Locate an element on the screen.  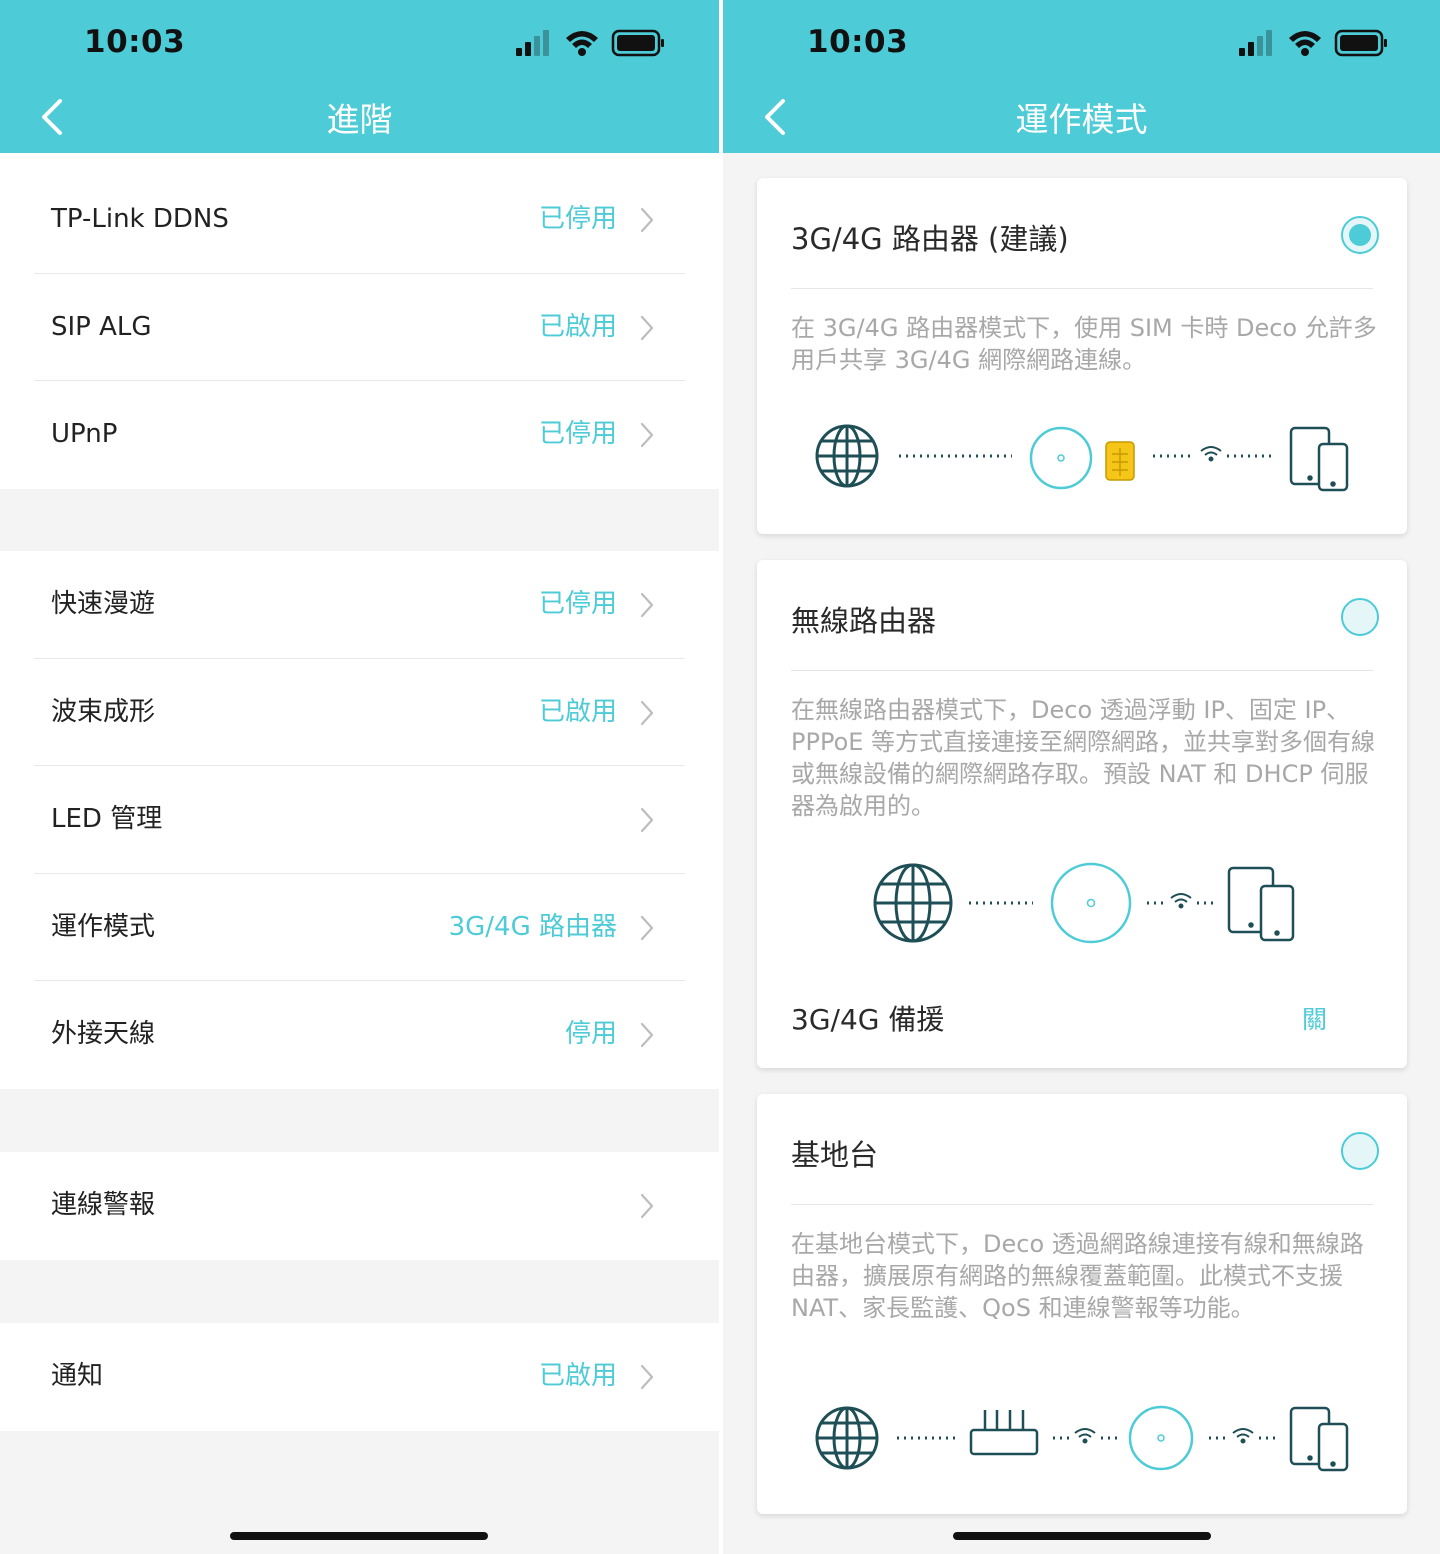
settings-group: TP-Link DDNS 已停用 SIP ALG 已啟用 UPnP 已停用 is located at coordinates (359, 321).